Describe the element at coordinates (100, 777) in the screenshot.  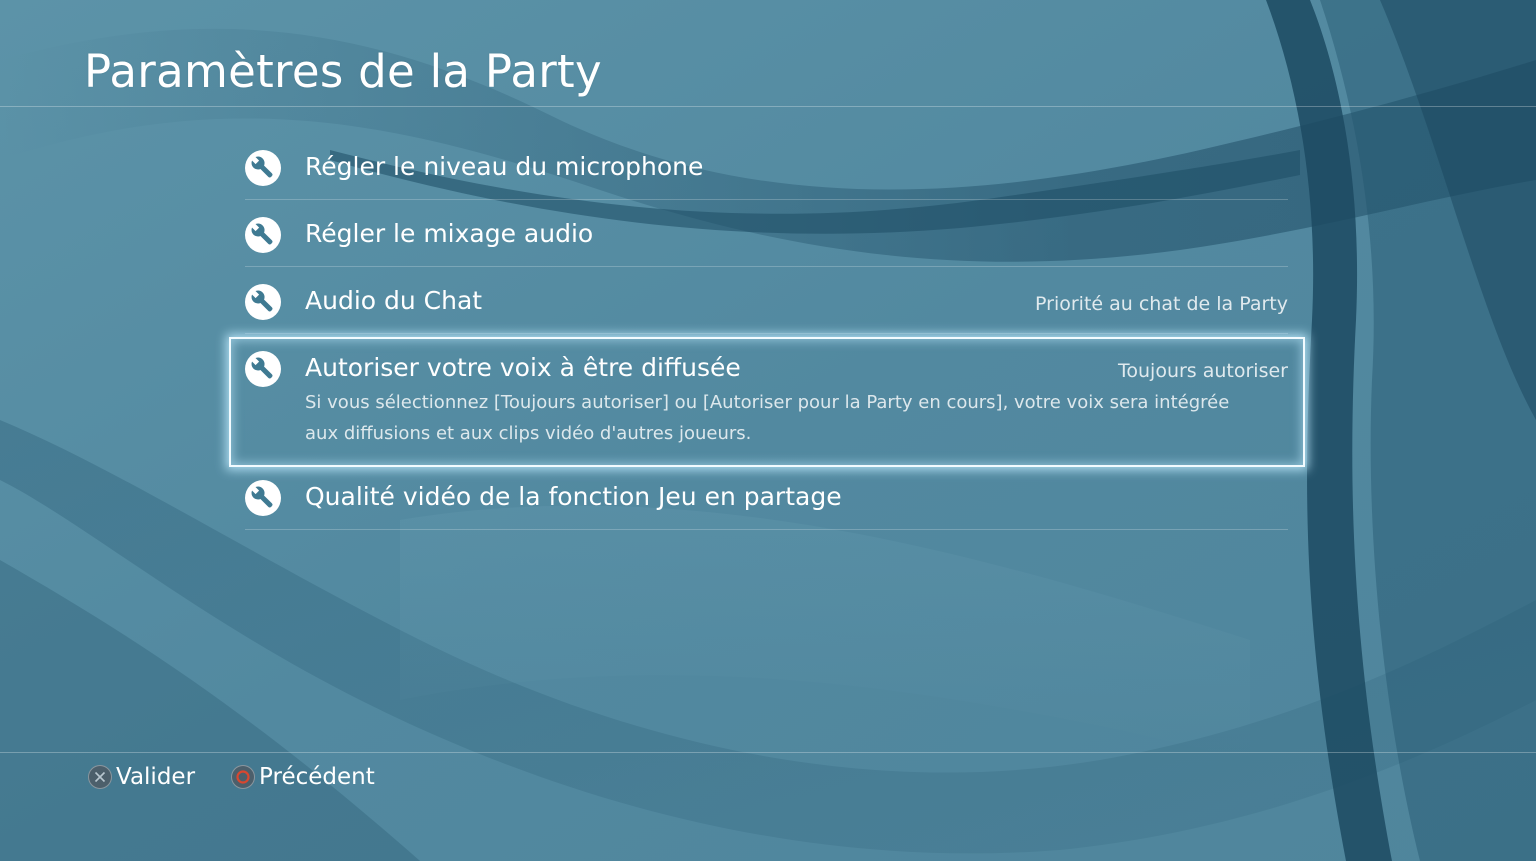
I see `cross-button-icon` at that location.